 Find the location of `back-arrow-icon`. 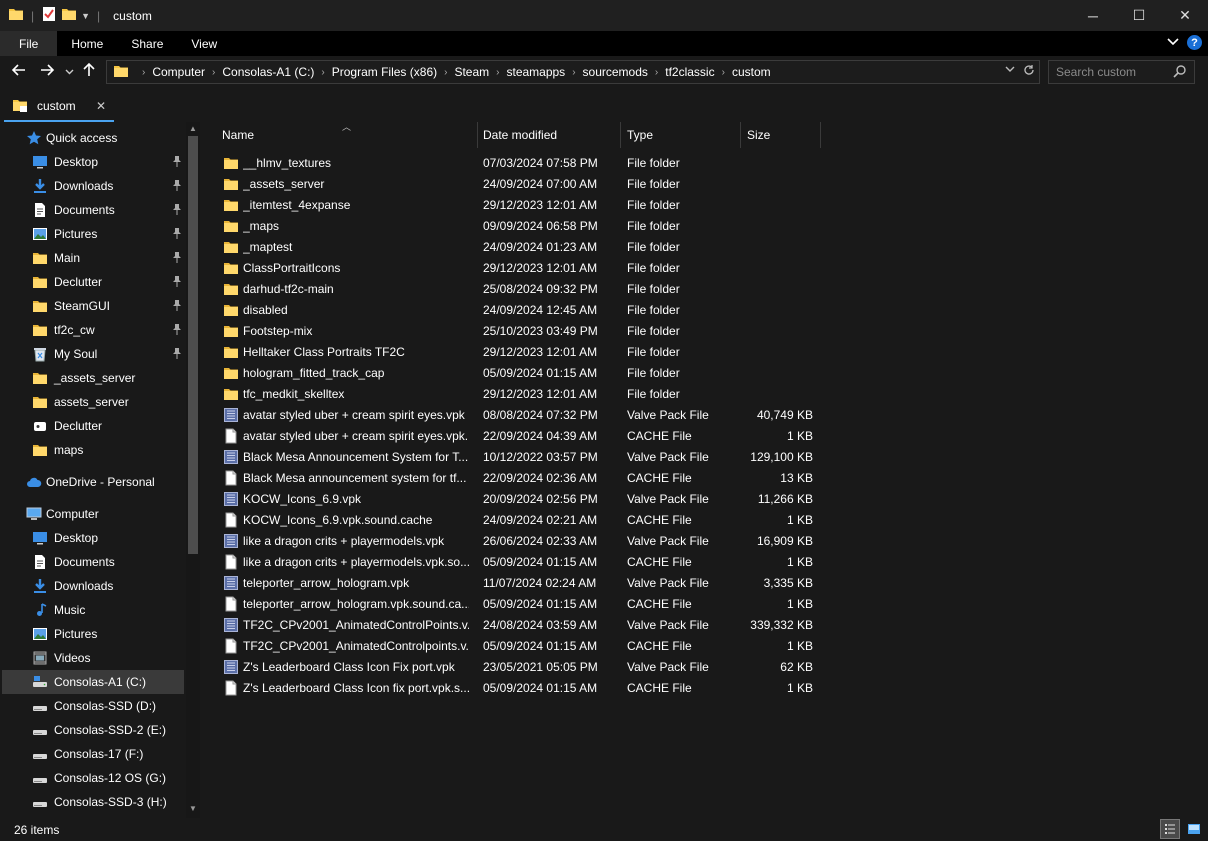

back-arrow-icon is located at coordinates (19, 72).